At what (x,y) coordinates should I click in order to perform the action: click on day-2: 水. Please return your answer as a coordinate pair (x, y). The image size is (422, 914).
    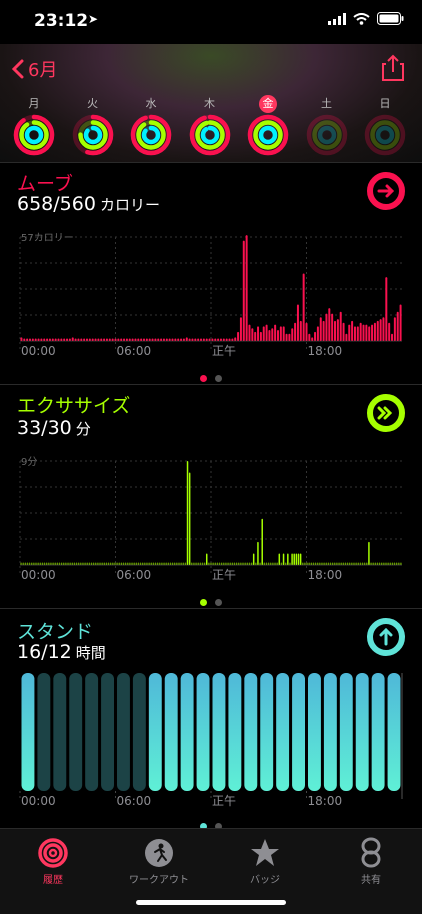
    Looking at the image, I should click on (151, 124).